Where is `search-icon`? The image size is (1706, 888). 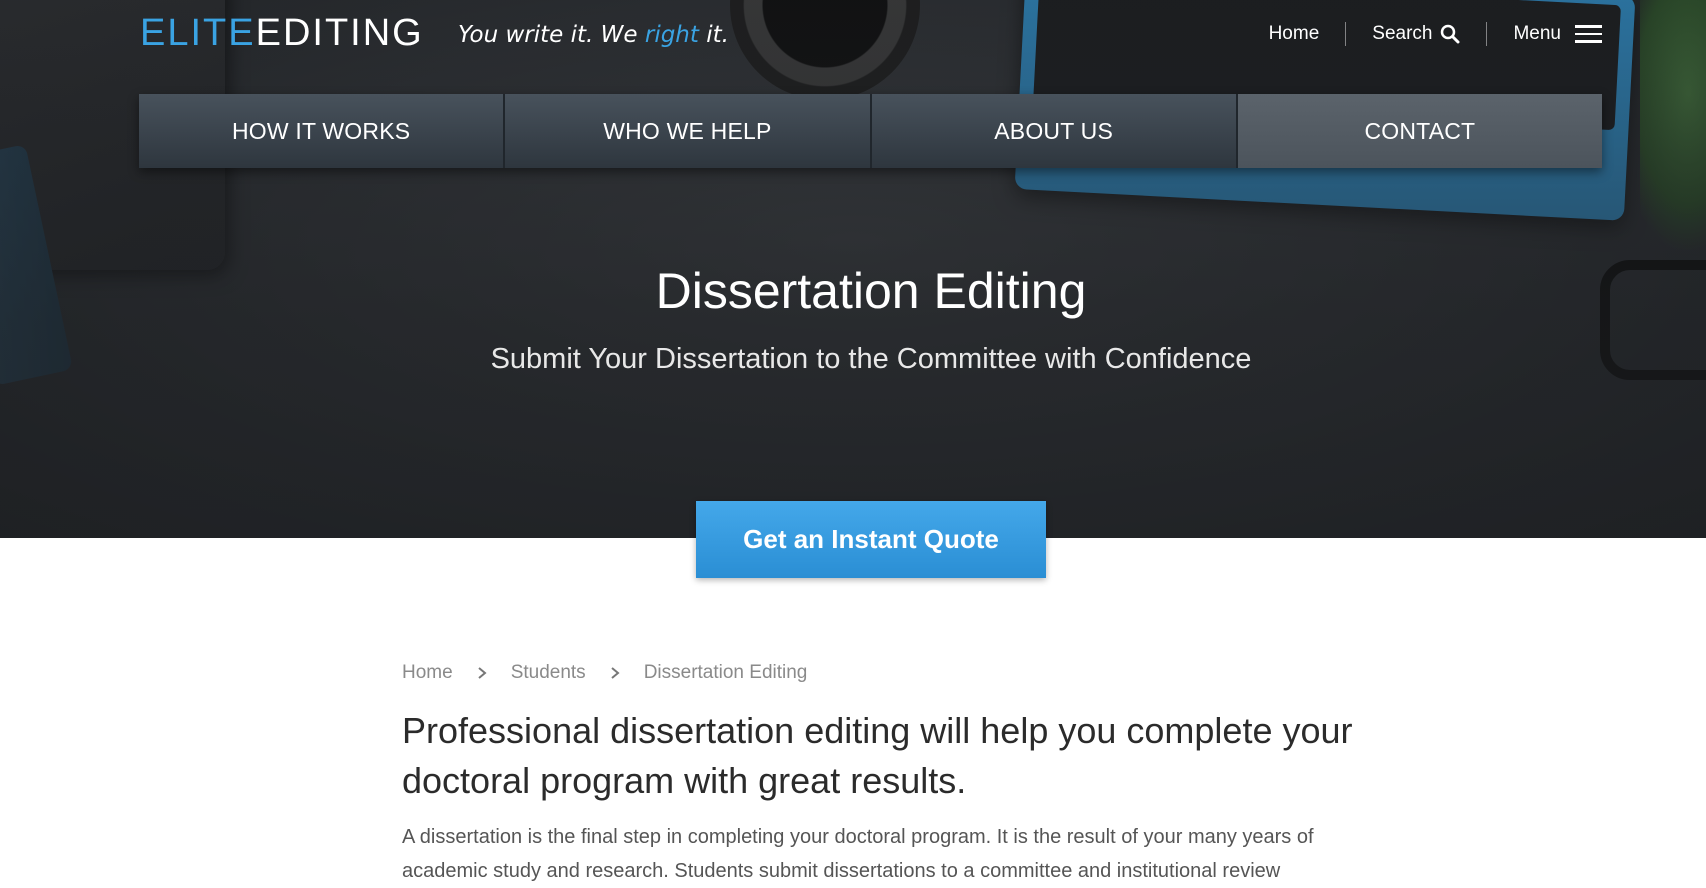
search-icon is located at coordinates (1446, 34).